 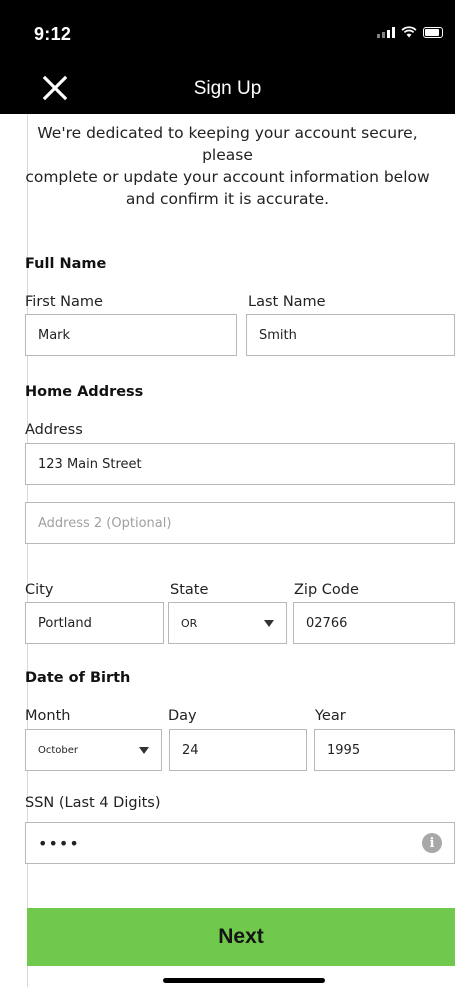 I want to click on month-select: October, so click(x=93, y=750).